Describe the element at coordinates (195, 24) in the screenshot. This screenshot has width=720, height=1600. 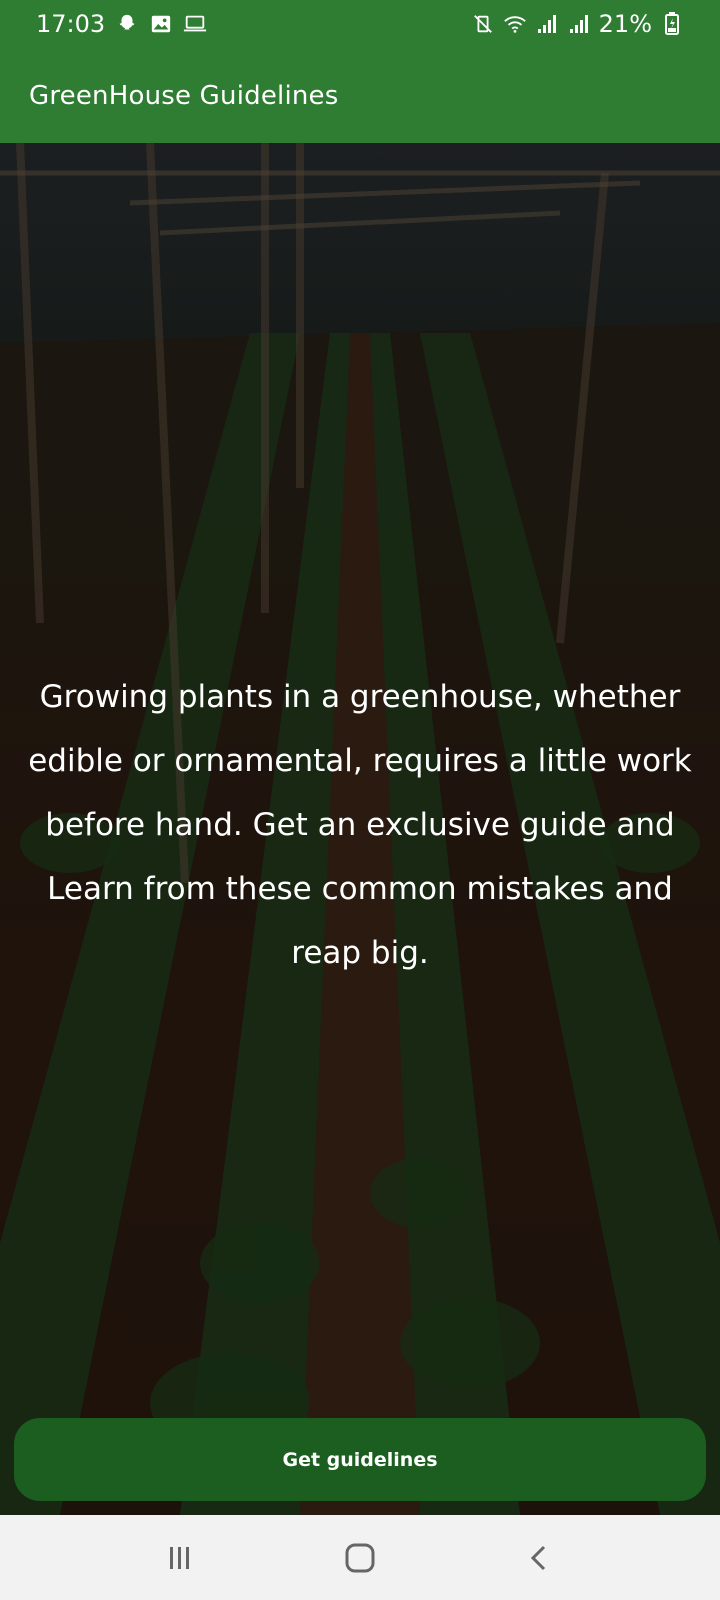
I see `laptop-icon` at that location.